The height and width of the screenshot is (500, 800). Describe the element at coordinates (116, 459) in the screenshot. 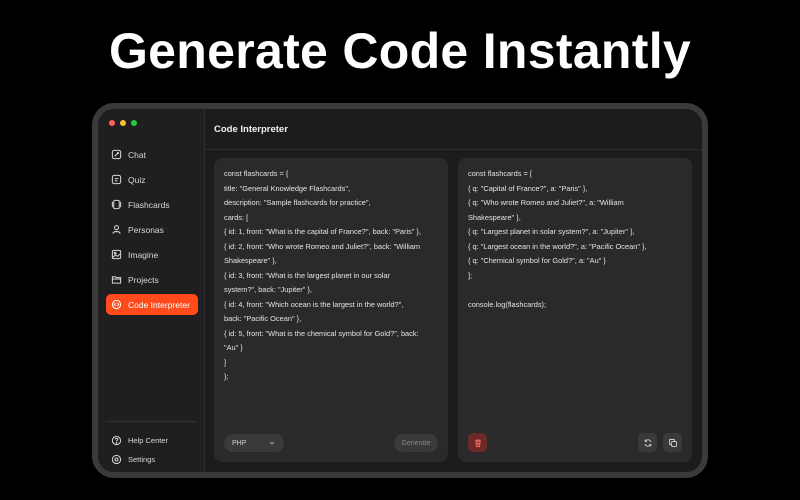

I see `gear-icon` at that location.